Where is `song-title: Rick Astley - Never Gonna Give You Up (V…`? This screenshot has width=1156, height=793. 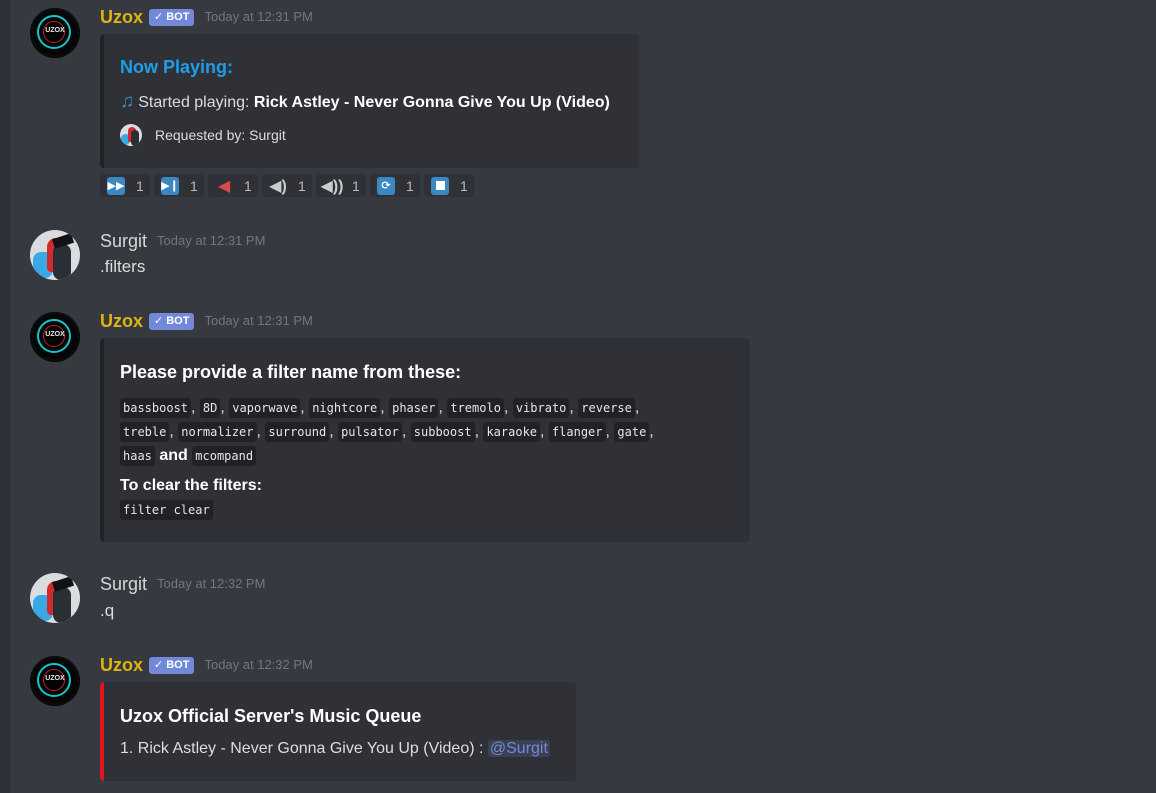
song-title: Rick Astley - Never Gonna Give You Up (V… is located at coordinates (431, 102).